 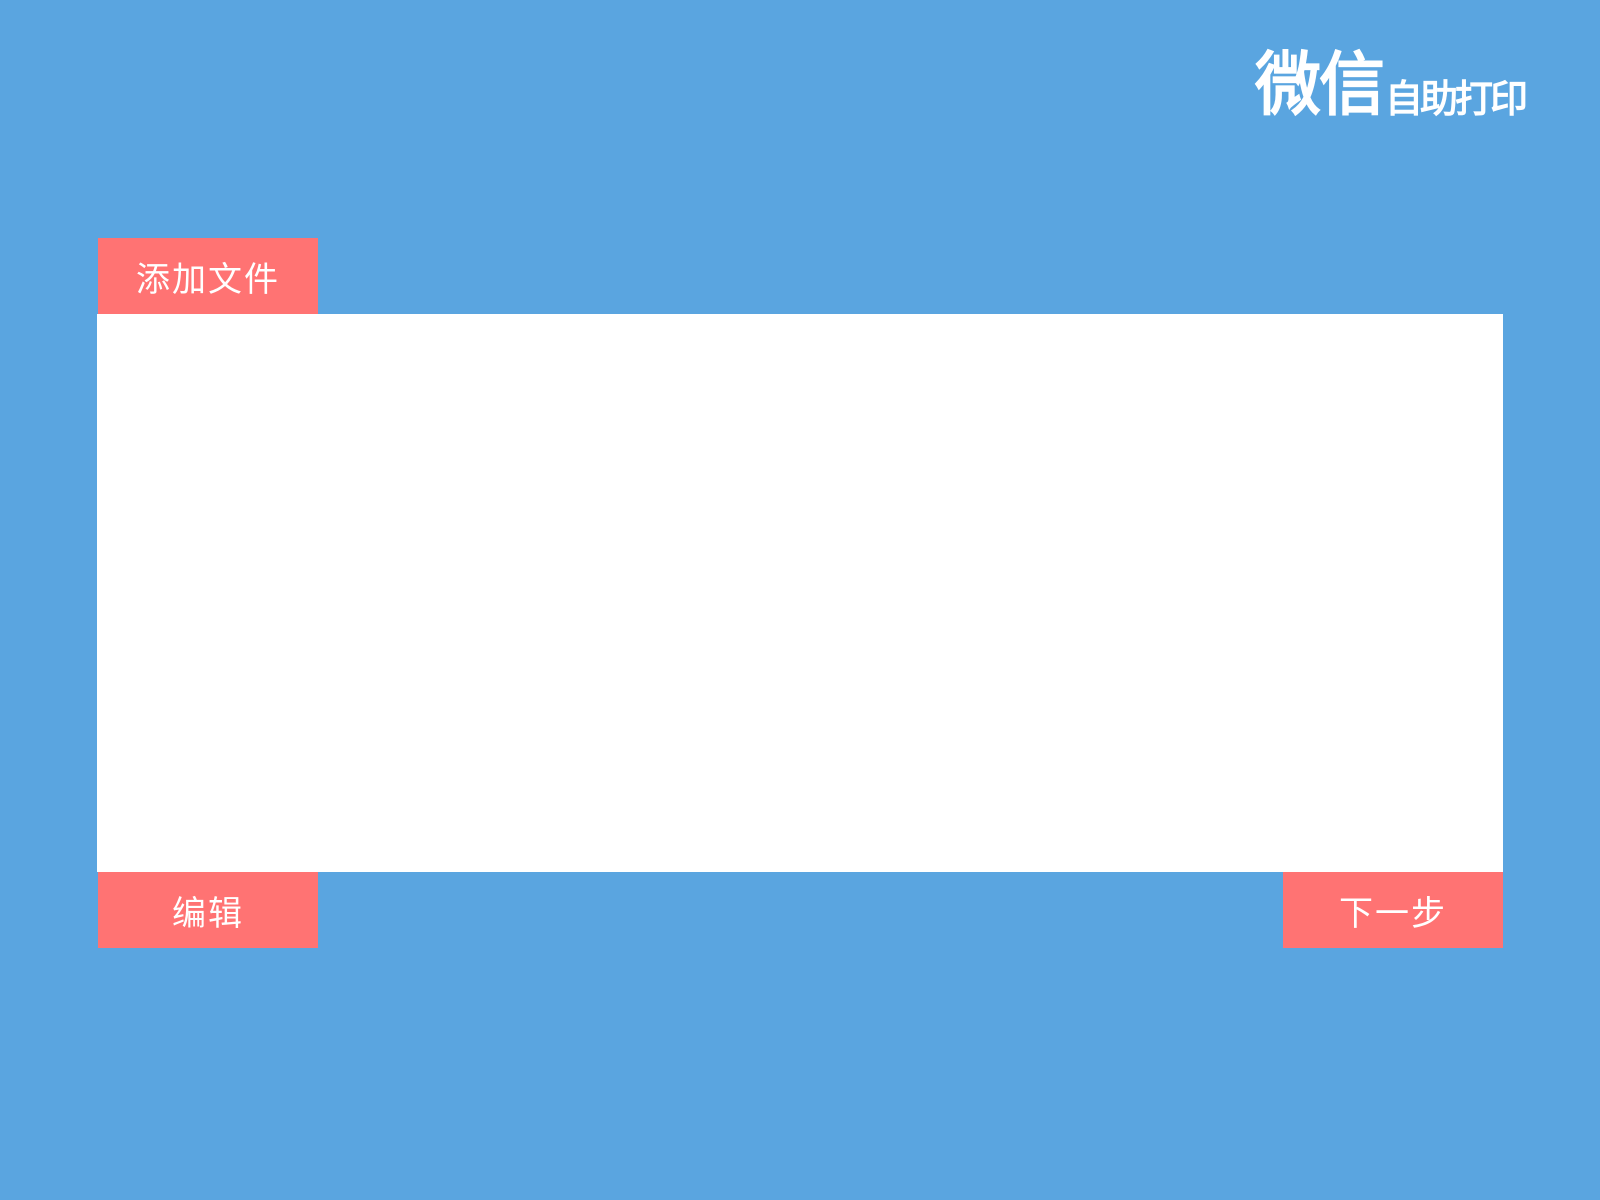 What do you see at coordinates (1393, 910) in the screenshot?
I see `next-step-button: 下一步` at bounding box center [1393, 910].